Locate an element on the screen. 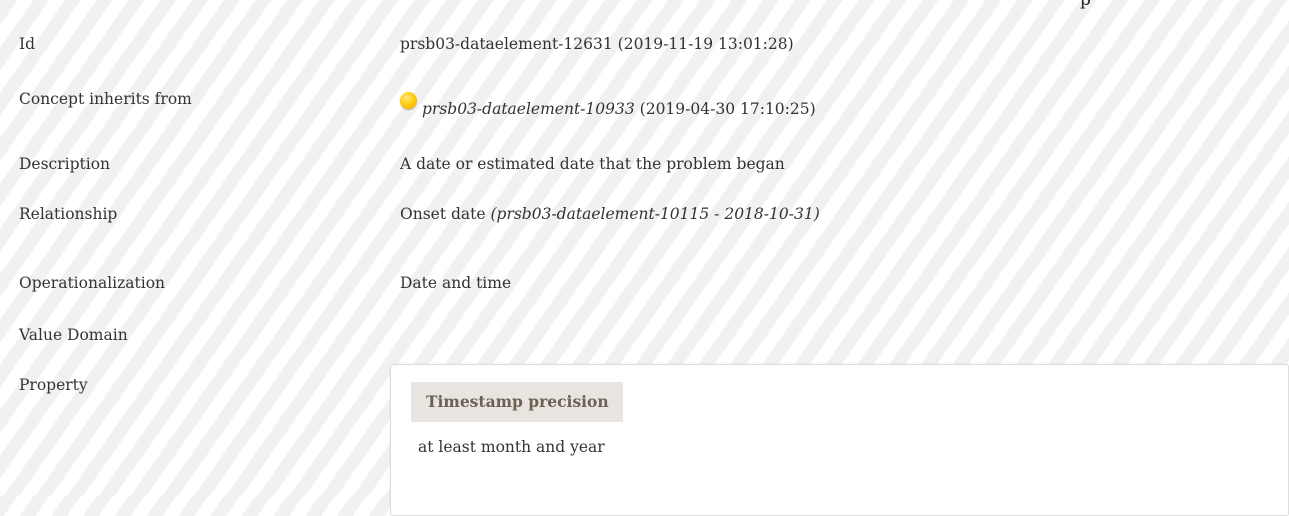 This screenshot has width=1289, height=516. field-label-description: Description is located at coordinates (65, 164).